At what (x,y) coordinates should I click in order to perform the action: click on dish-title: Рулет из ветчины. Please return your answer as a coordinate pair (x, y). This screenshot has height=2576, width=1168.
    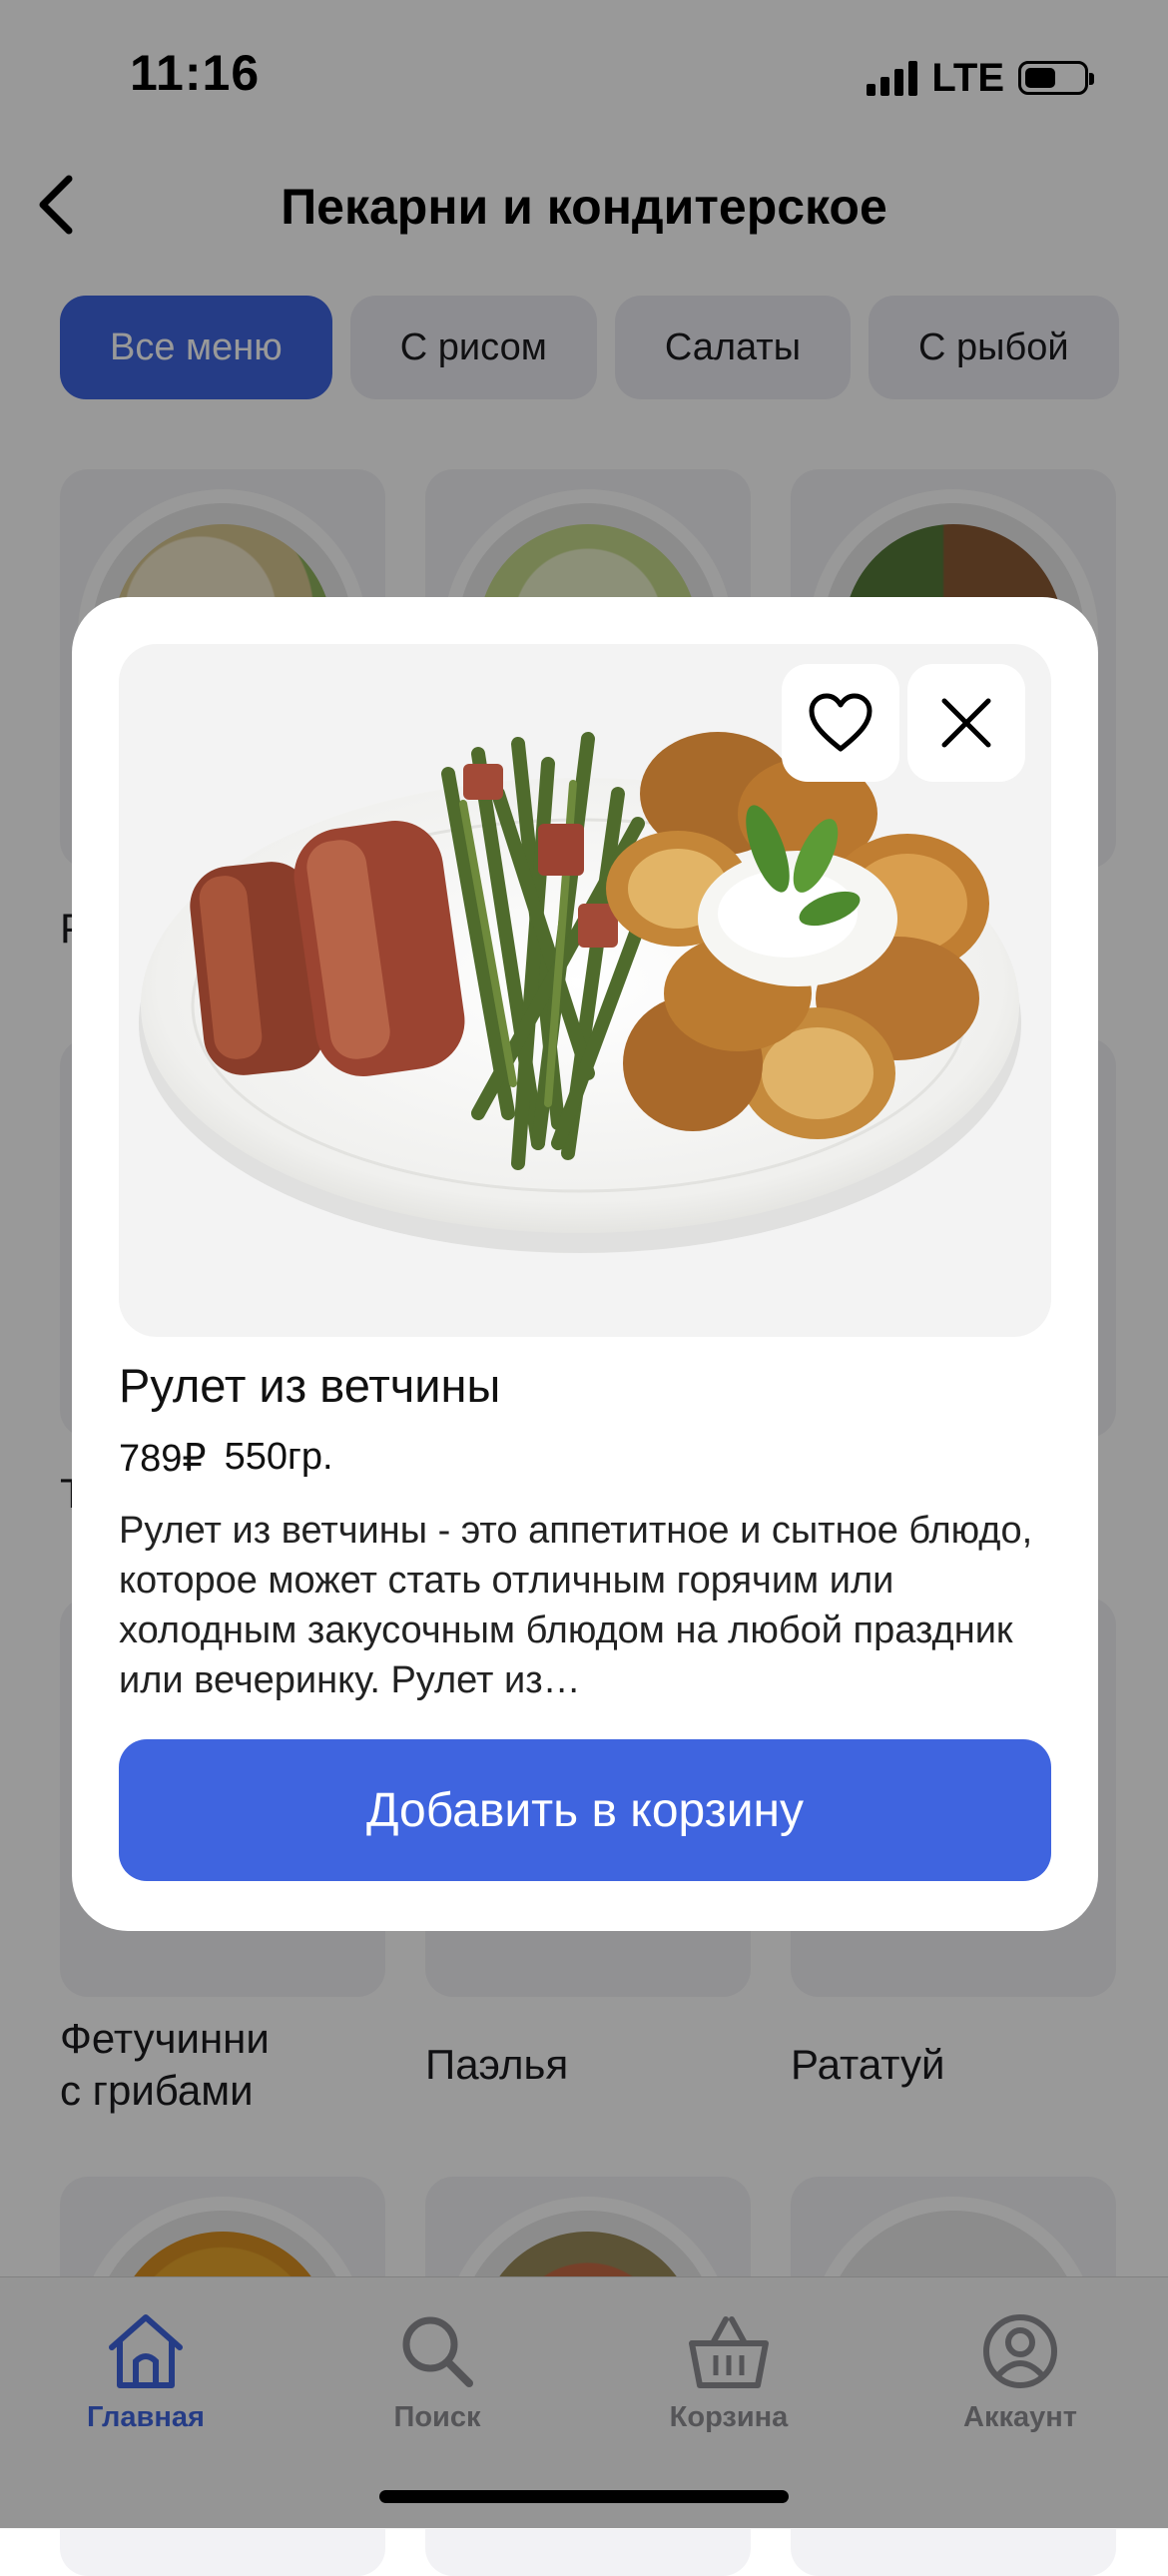
    Looking at the image, I should click on (310, 1385).